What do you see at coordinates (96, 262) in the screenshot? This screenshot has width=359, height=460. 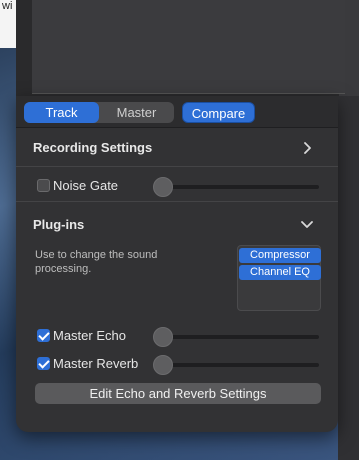 I see `plugins-description: Use to change the sound processing.` at bounding box center [96, 262].